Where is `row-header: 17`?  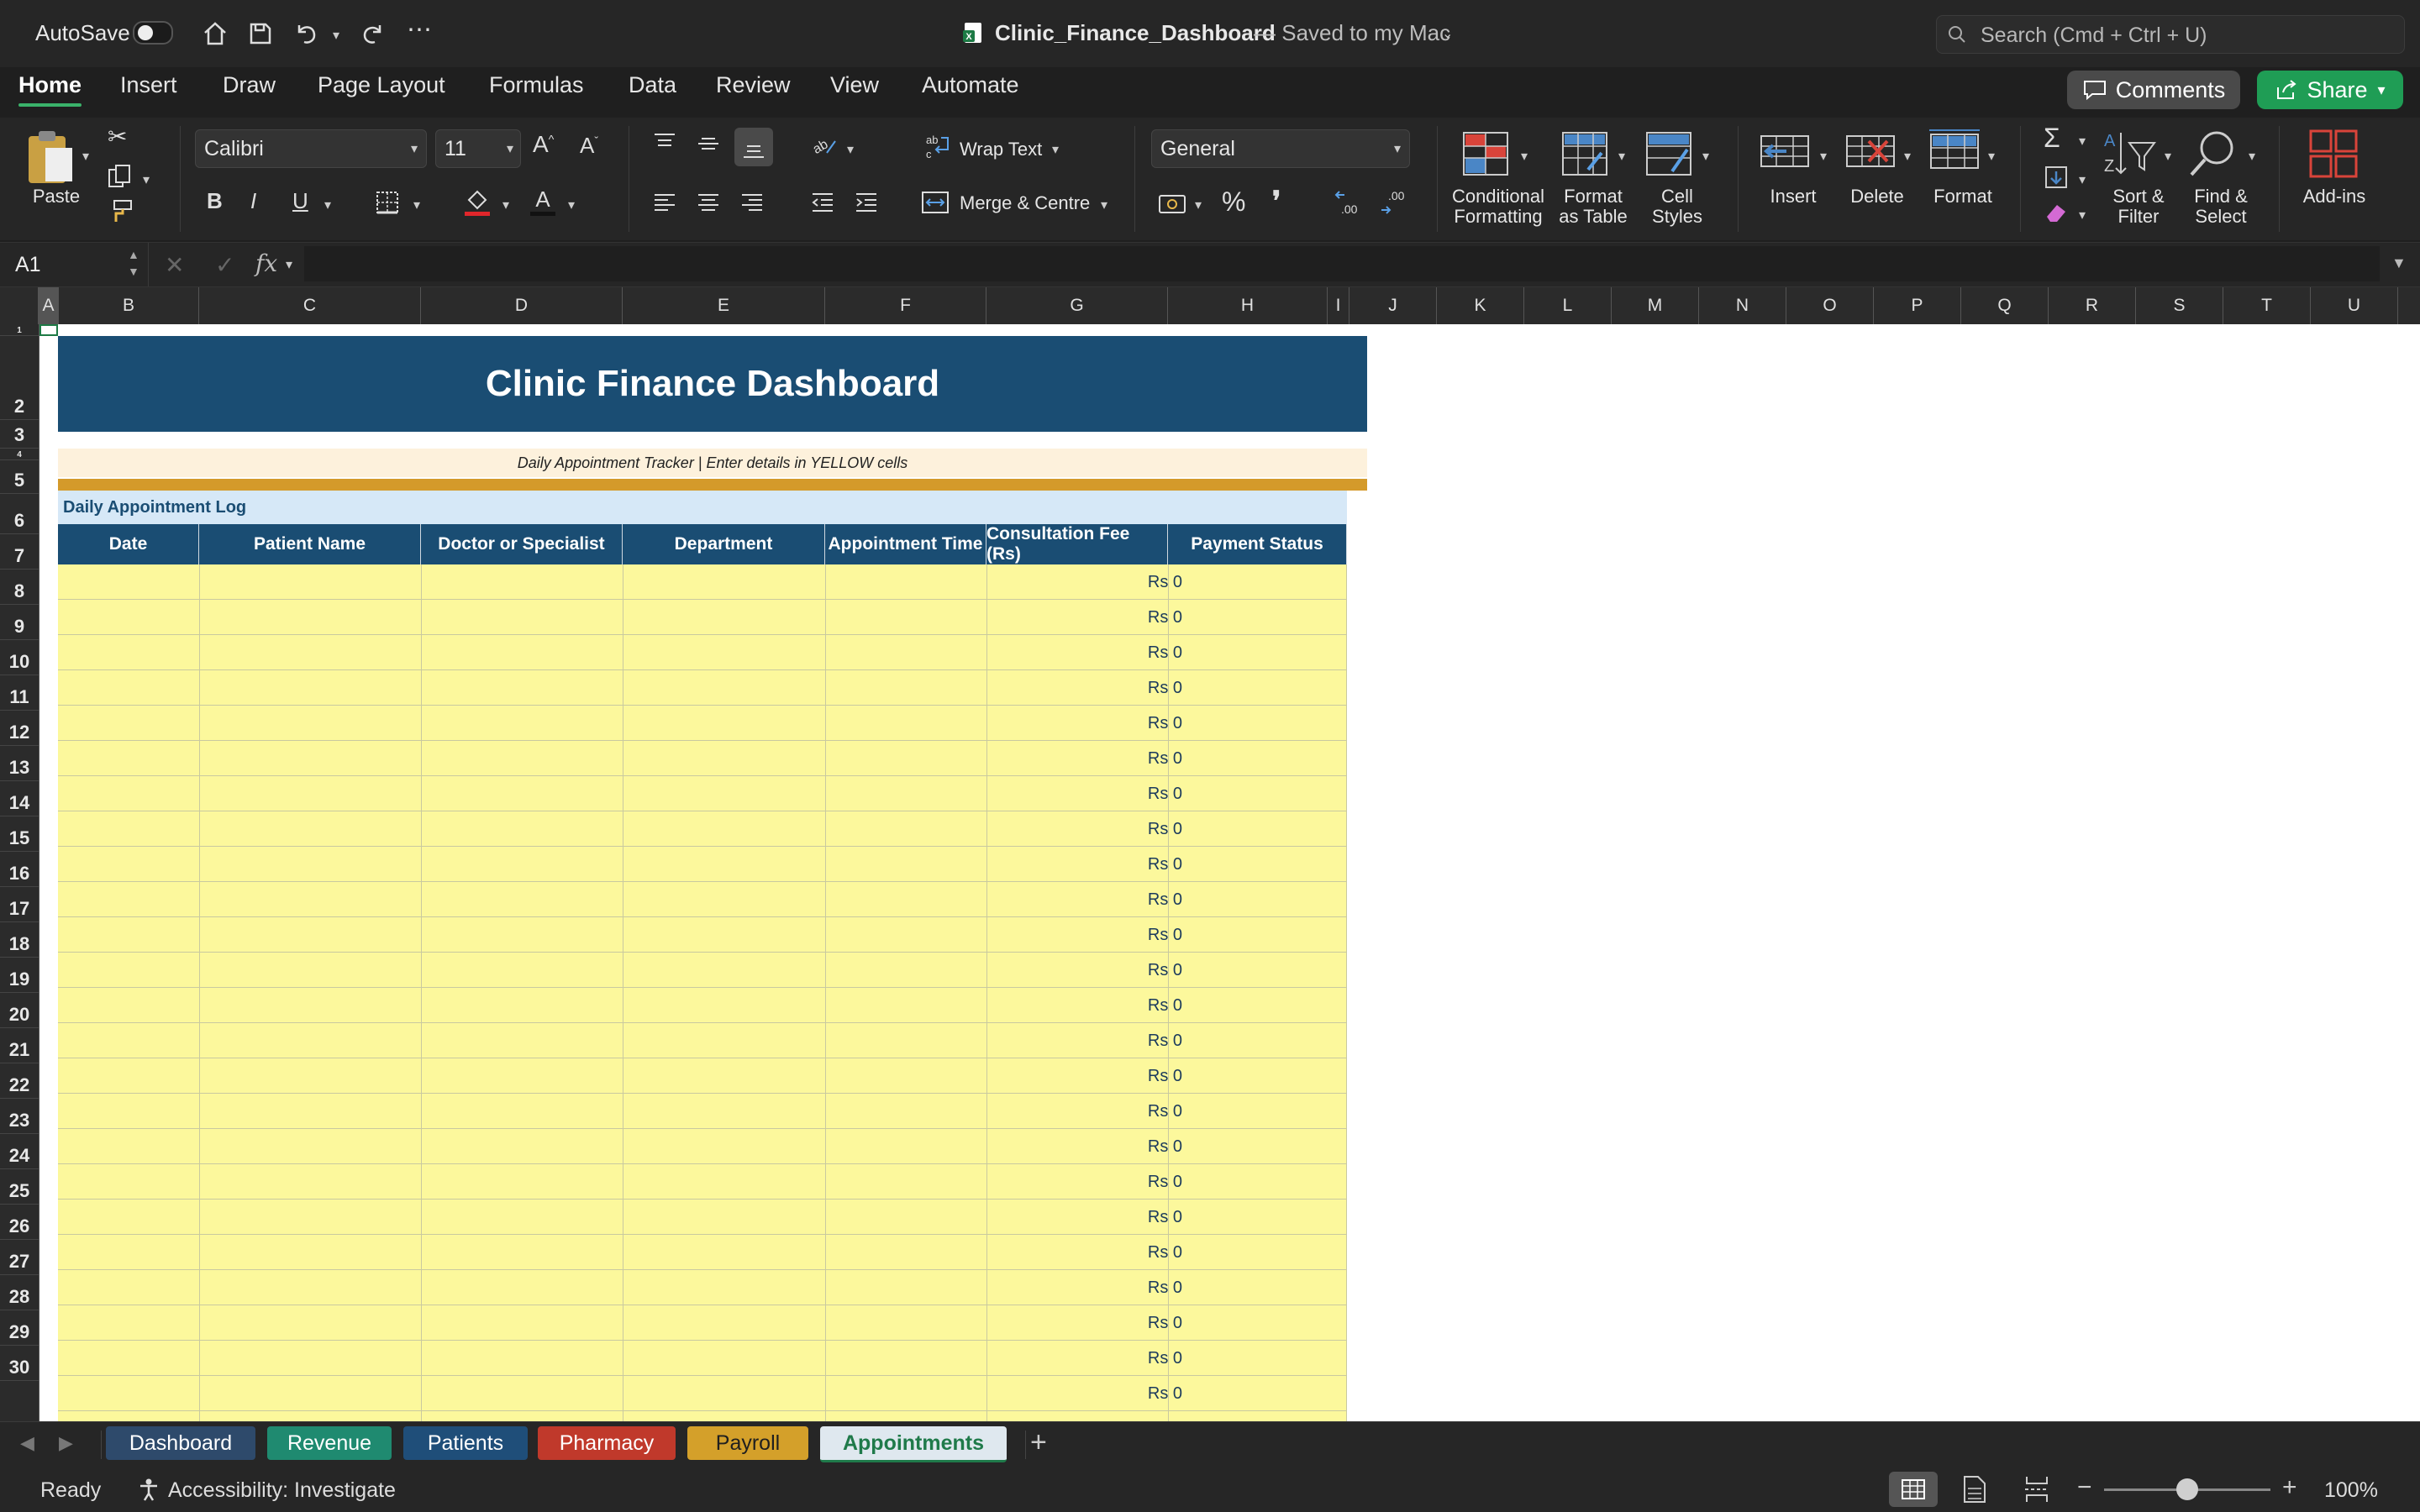 row-header: 17 is located at coordinates (19, 904).